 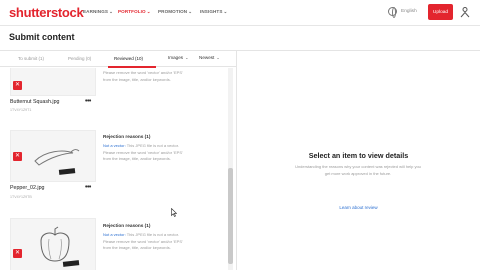 I want to click on nav-earnings: EARNINGS⌄, so click(x=98, y=12).